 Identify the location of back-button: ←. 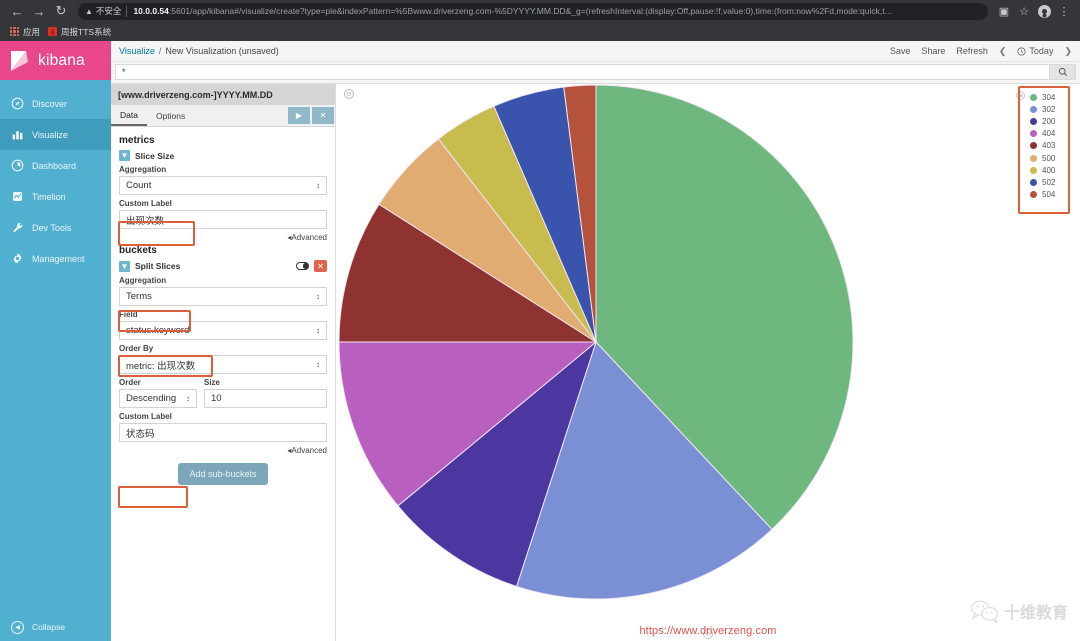
(17, 11).